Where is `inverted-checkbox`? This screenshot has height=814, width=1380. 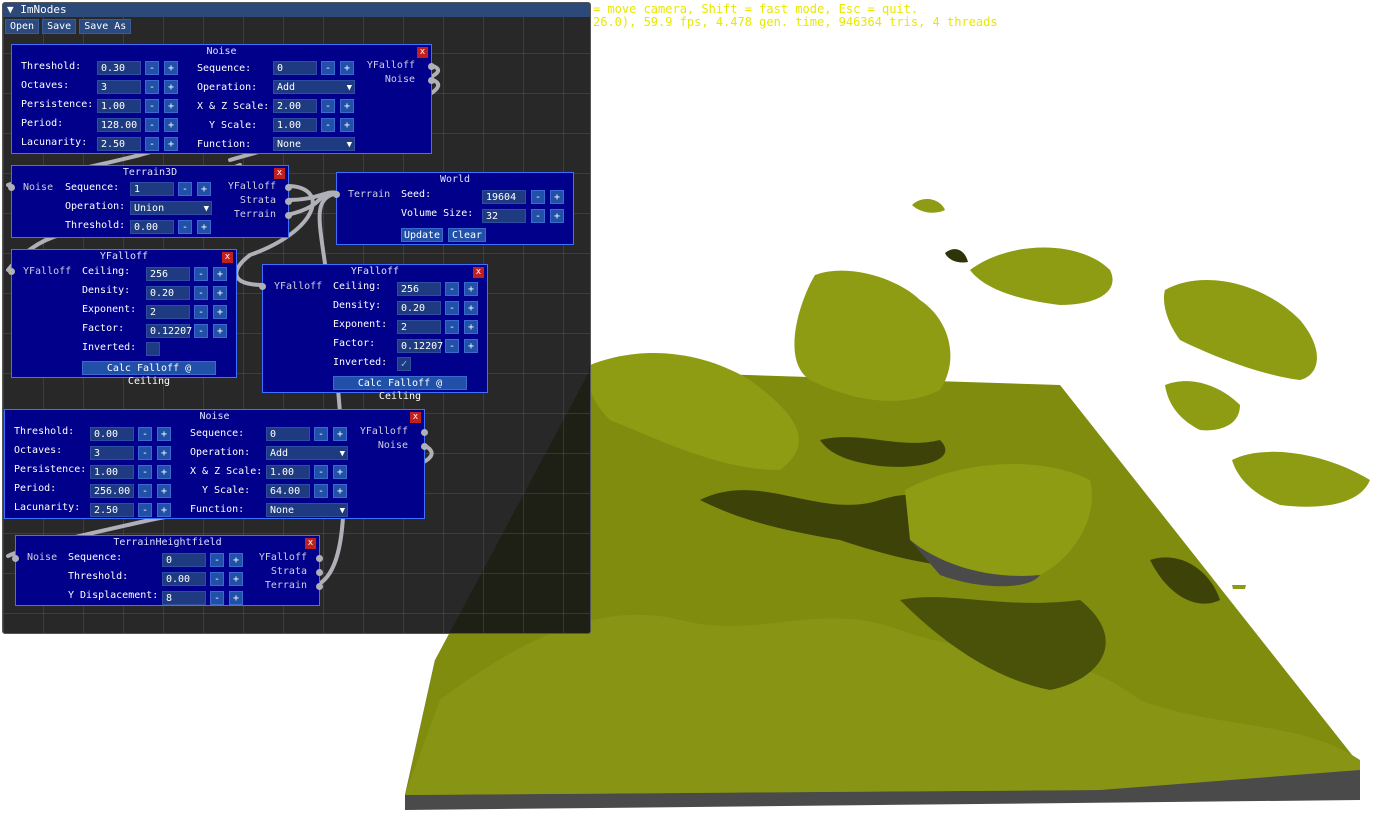
inverted-checkbox is located at coordinates (153, 349).